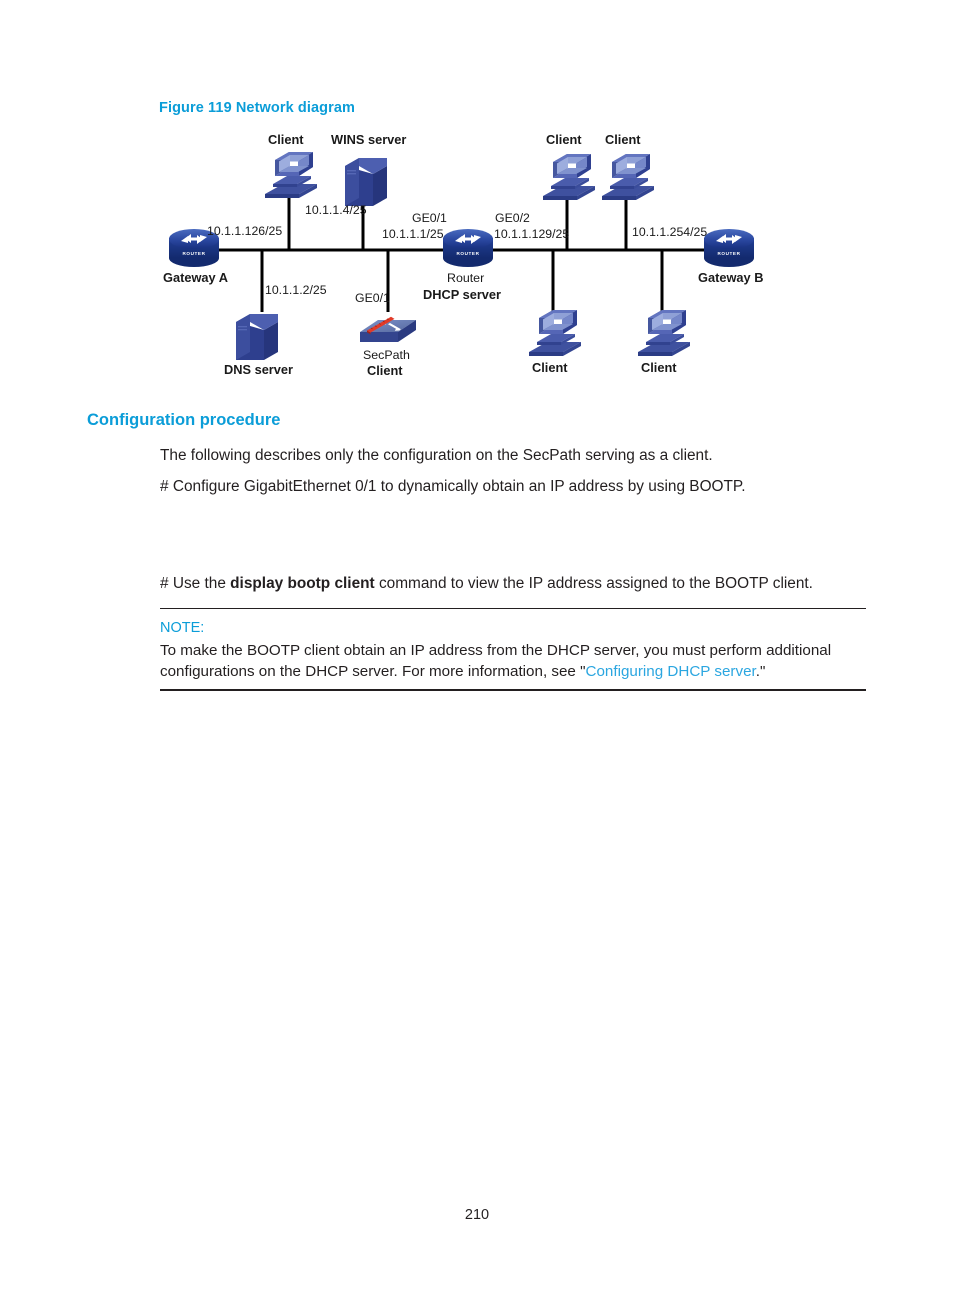 The width and height of the screenshot is (954, 1296). Describe the element at coordinates (513, 690) in the screenshot. I see `note-bottom-rule` at that location.